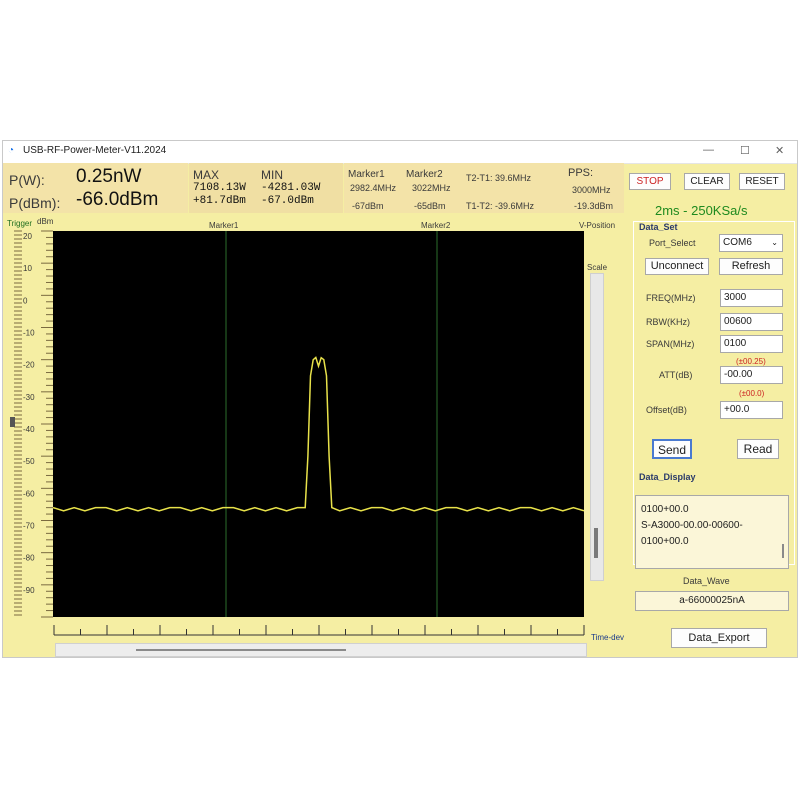 Image resolution: width=800 pixels, height=800 pixels. Describe the element at coordinates (424, 174) in the screenshot. I see `marker2-label: Marker2` at that location.